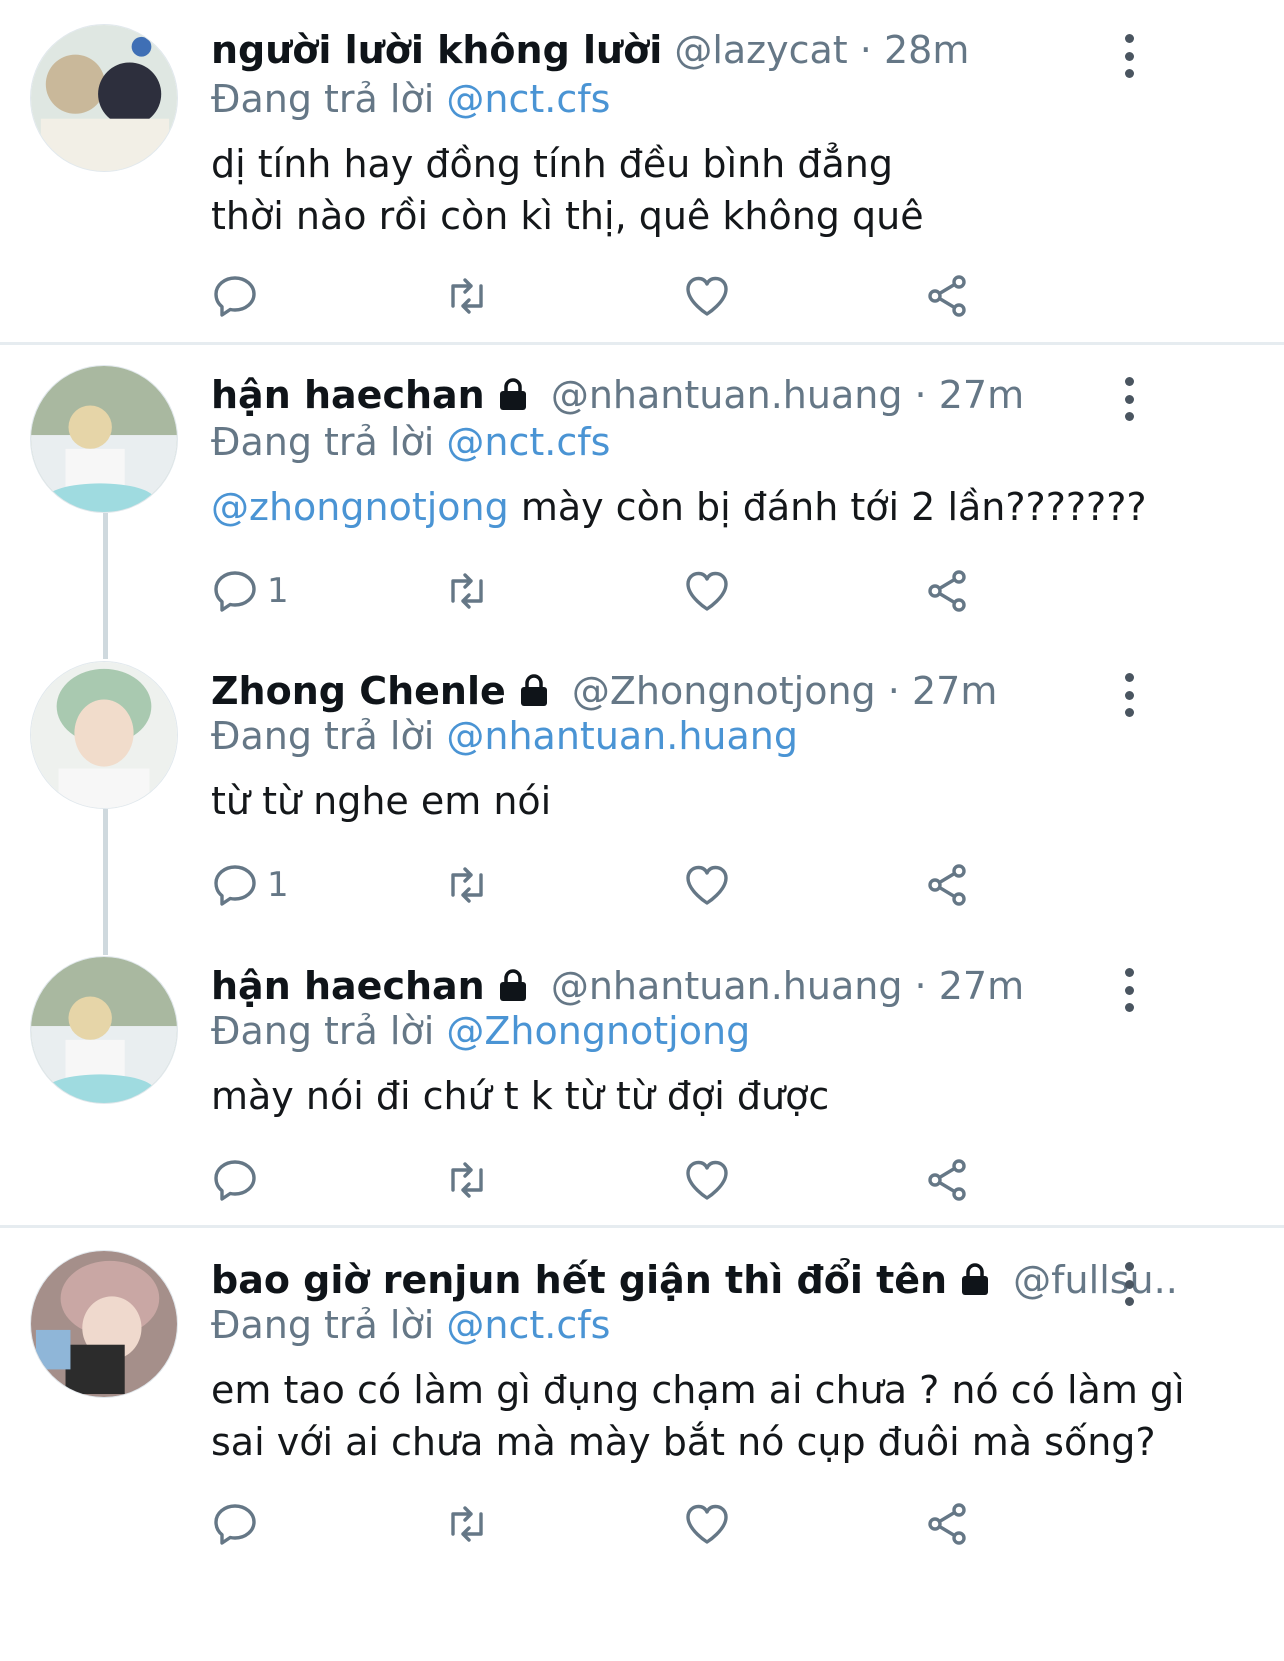 This screenshot has height=1661, width=1284. What do you see at coordinates (661, 885) in the screenshot?
I see `action-bar: 1` at bounding box center [661, 885].